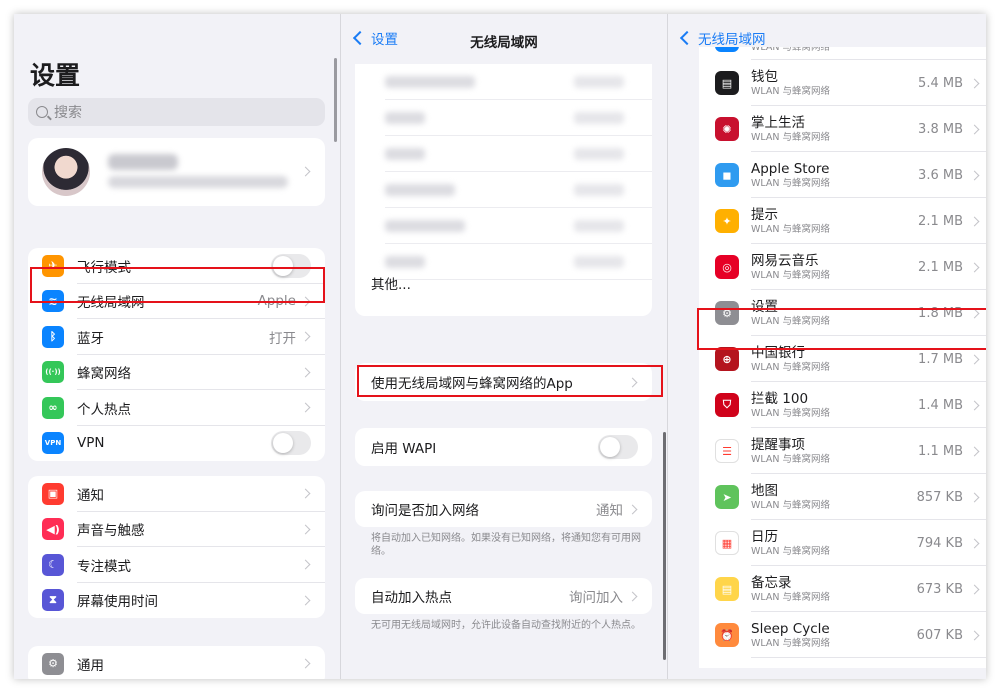 This screenshot has width=1000, height=693. What do you see at coordinates (411, 598) in the screenshot?
I see `auto-hotspot-label: 自动加入热点` at bounding box center [411, 598].